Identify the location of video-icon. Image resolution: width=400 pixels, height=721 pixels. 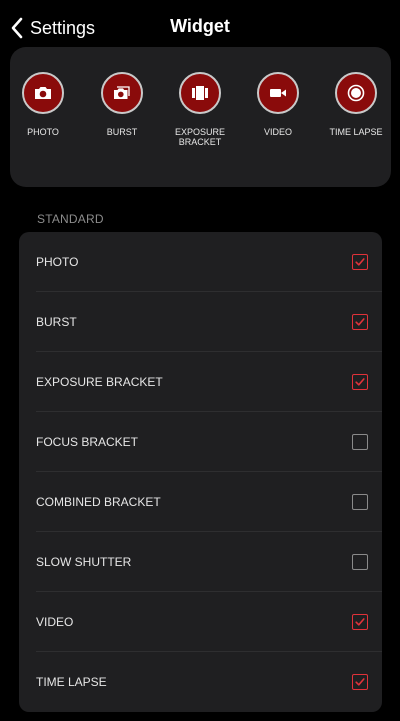
(278, 93).